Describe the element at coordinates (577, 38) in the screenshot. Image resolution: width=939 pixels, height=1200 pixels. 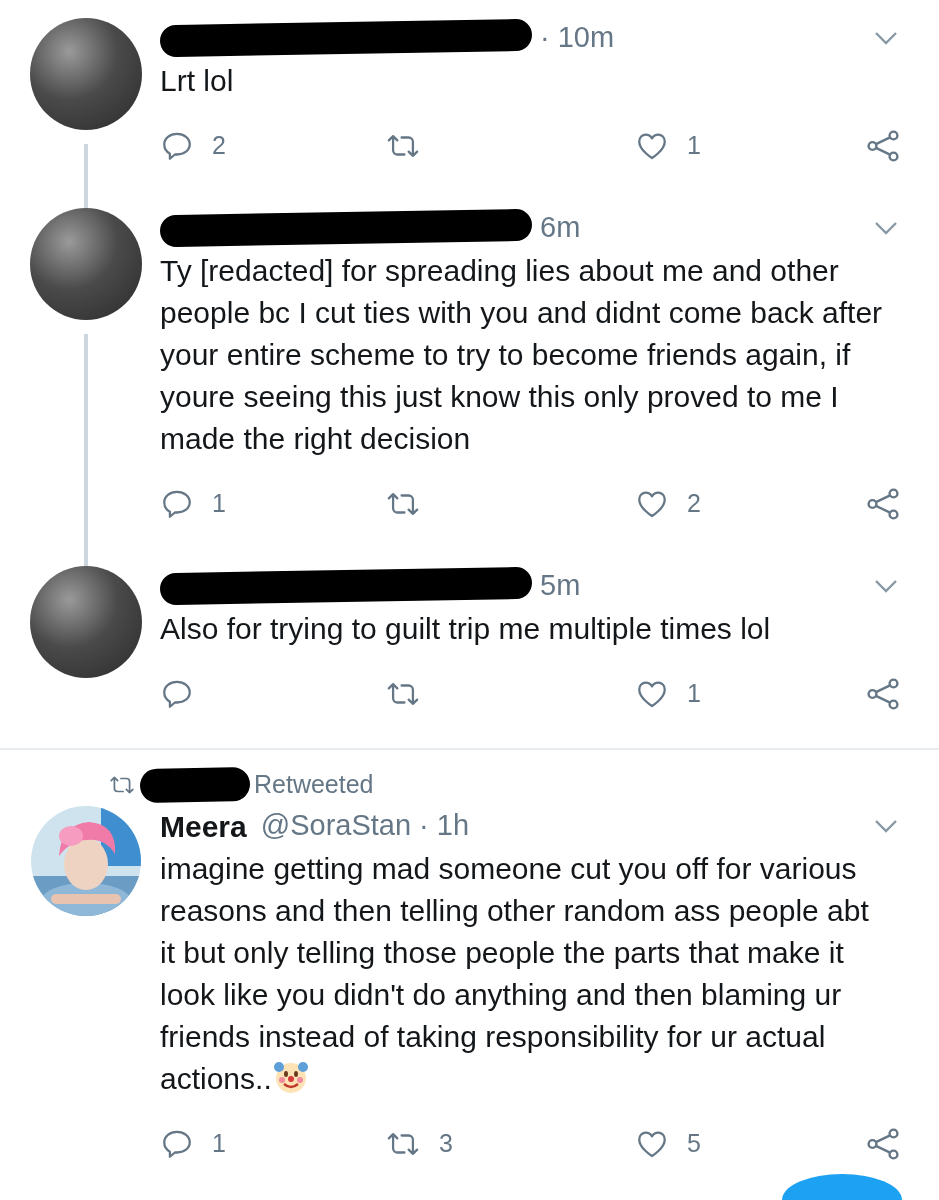
I see `timestamp: · 10m` at that location.